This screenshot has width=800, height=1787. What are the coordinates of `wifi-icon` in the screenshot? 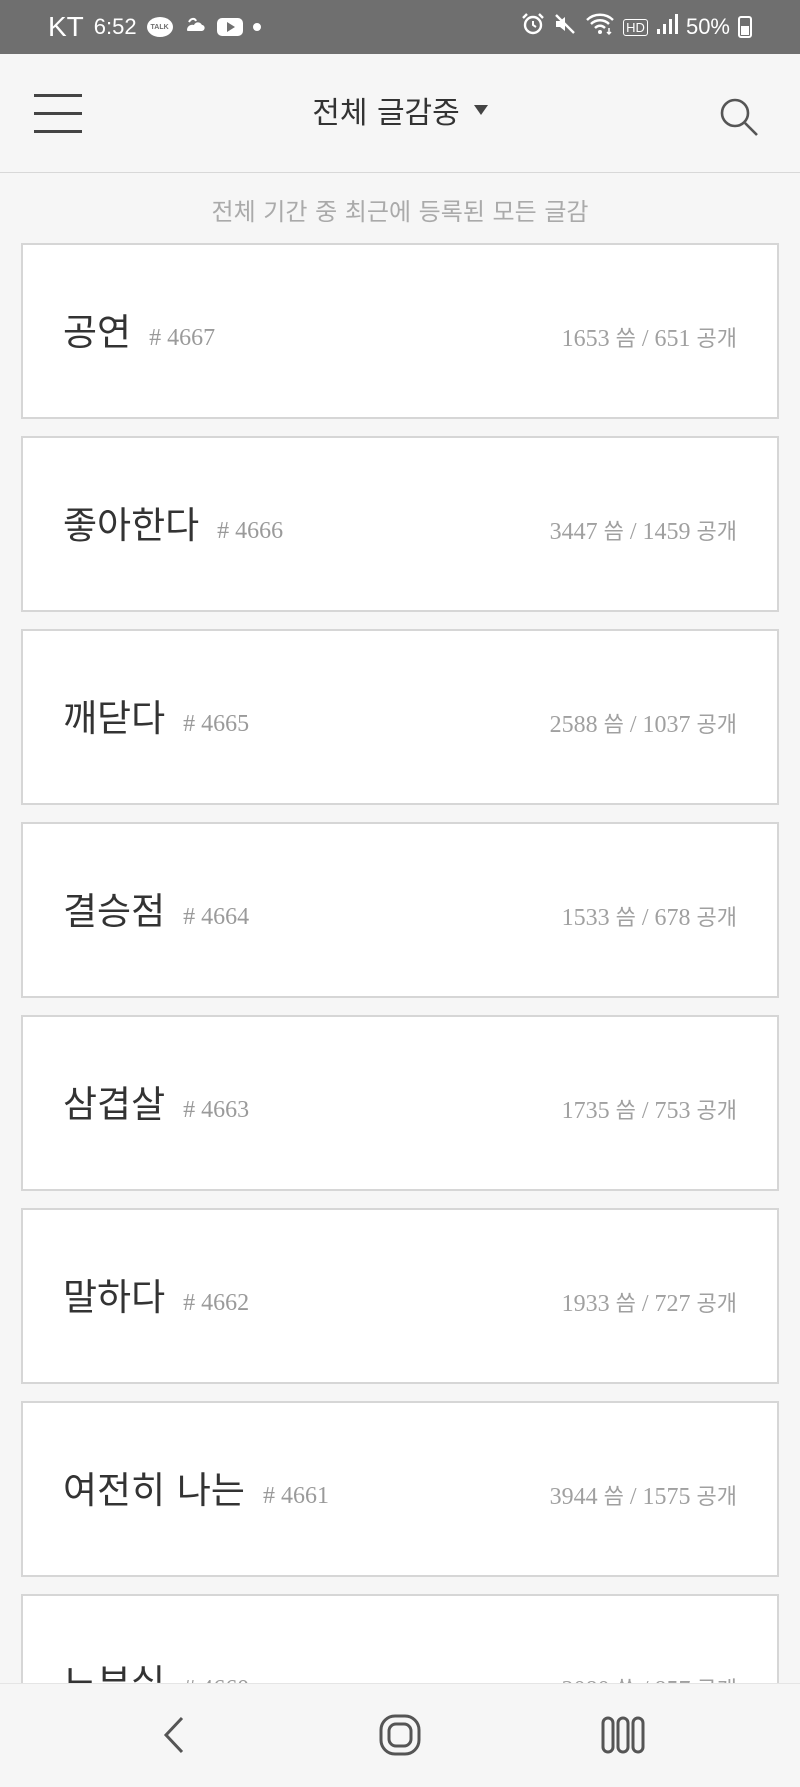 It's located at (600, 27).